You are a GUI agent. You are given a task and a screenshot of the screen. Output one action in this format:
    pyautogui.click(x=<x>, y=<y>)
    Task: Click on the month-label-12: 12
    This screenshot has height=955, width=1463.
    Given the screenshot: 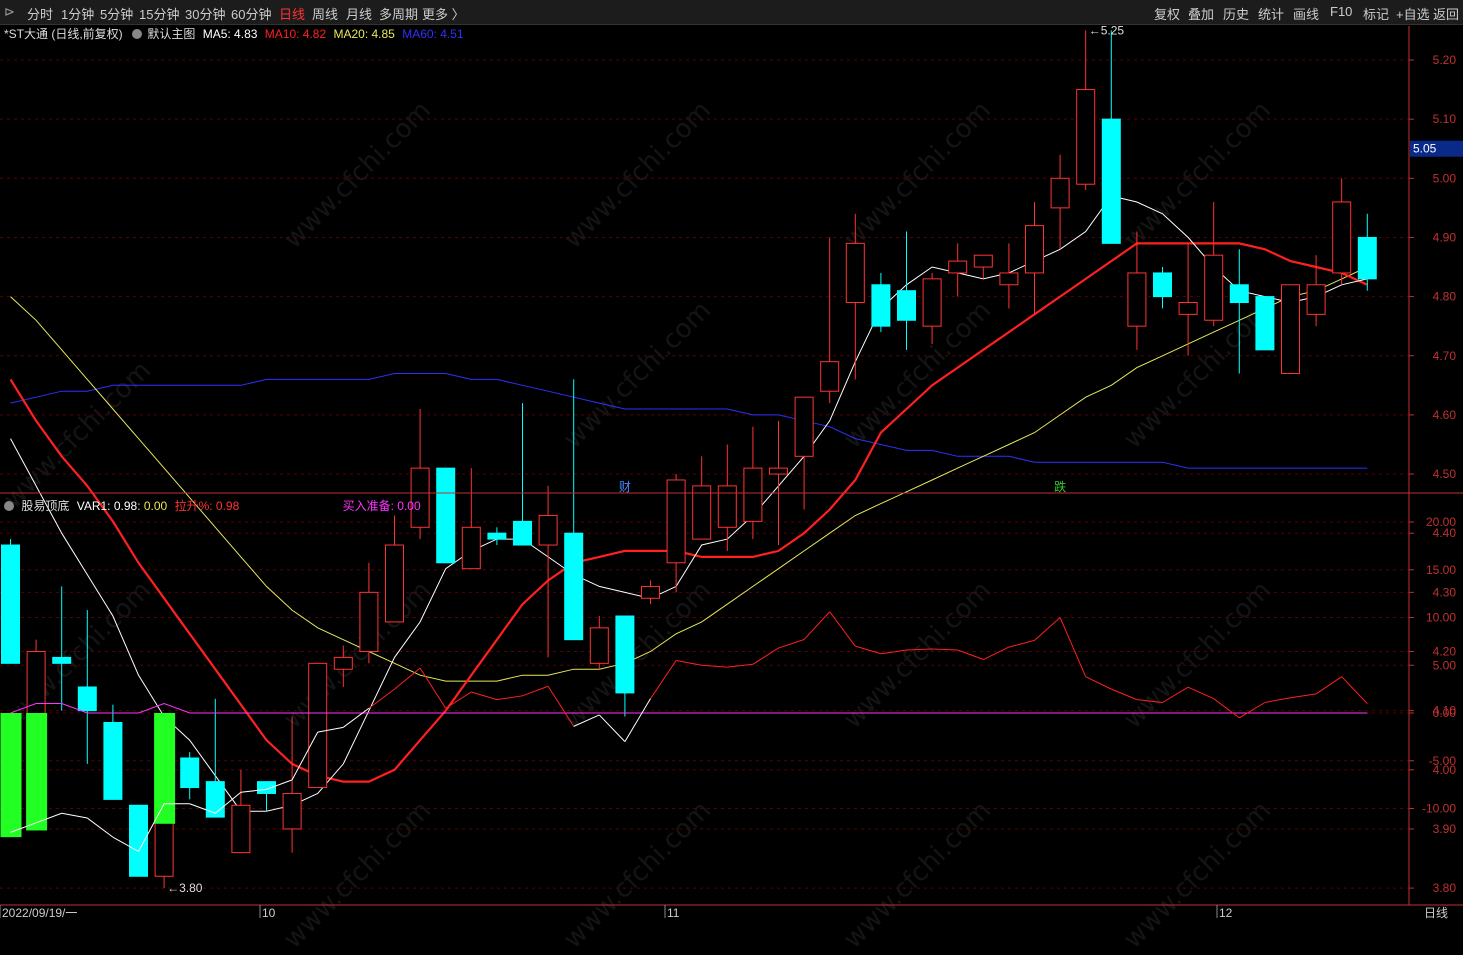 What is the action you would take?
    pyautogui.click(x=1226, y=913)
    